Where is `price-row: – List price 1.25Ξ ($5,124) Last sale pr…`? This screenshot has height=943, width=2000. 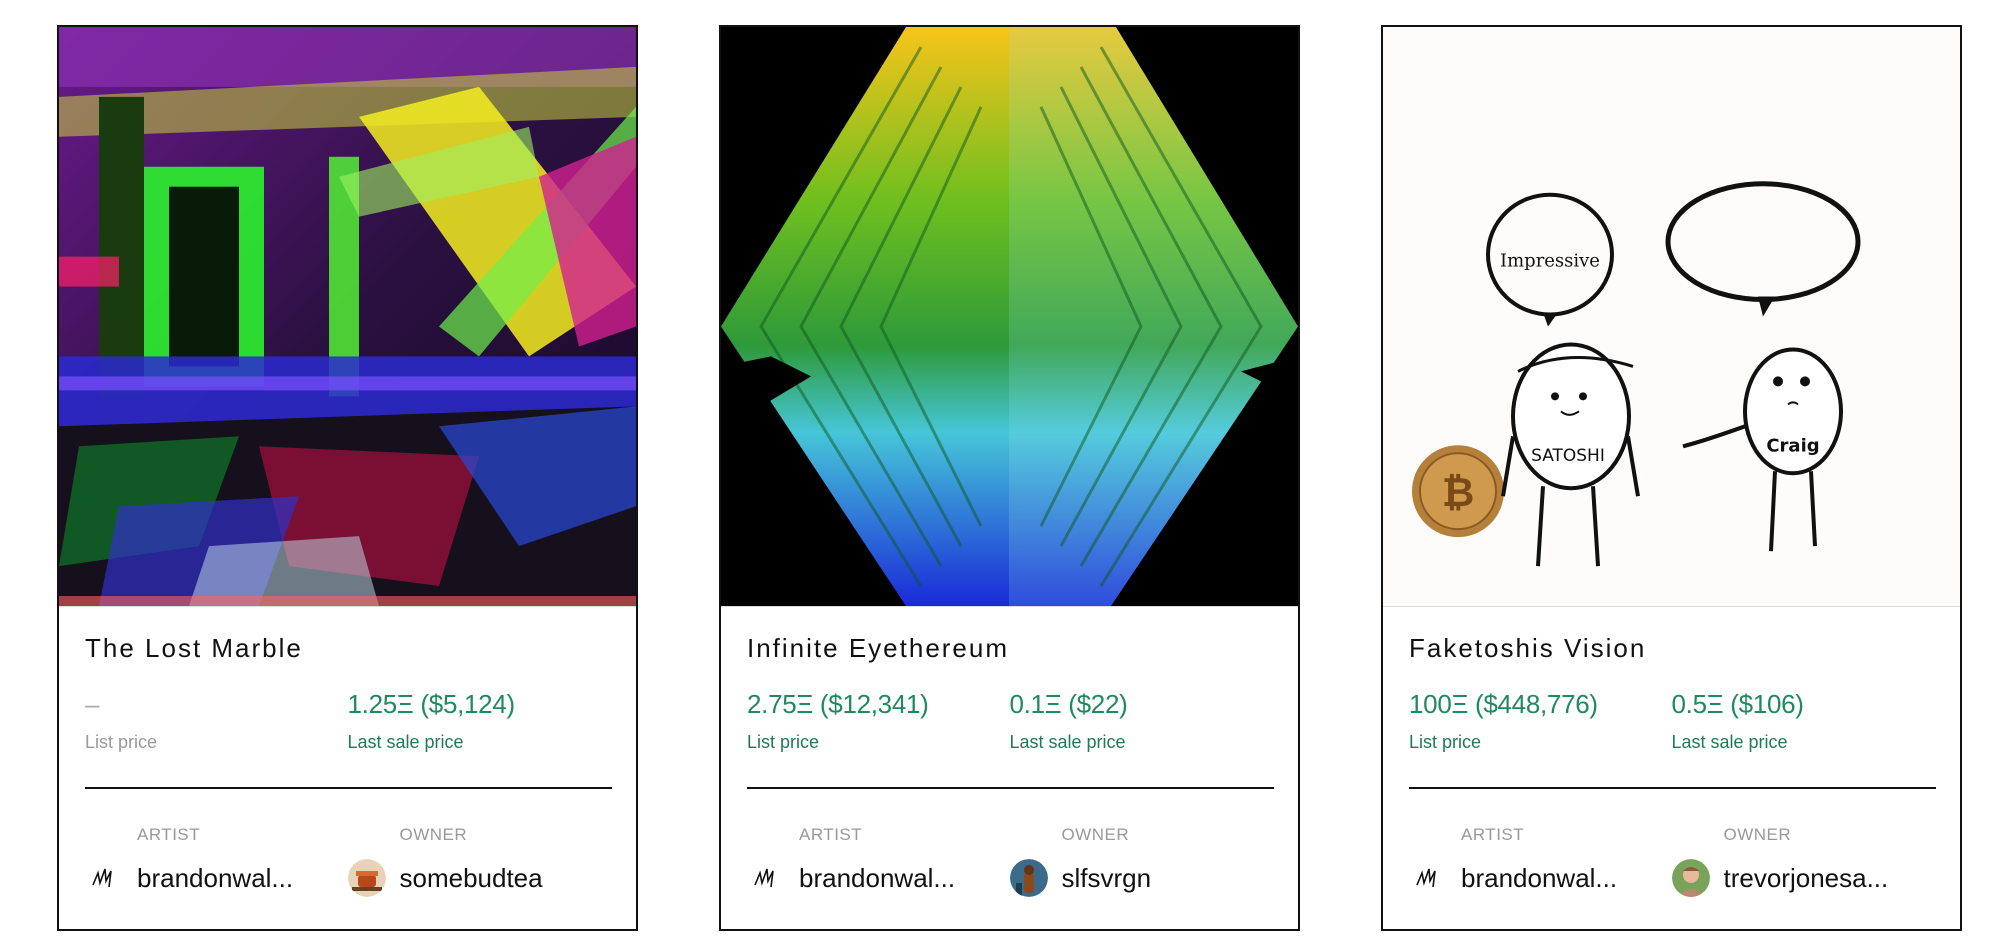
price-row: – List price 1.25Ξ ($5,124) Last sale pr… is located at coordinates (347, 720).